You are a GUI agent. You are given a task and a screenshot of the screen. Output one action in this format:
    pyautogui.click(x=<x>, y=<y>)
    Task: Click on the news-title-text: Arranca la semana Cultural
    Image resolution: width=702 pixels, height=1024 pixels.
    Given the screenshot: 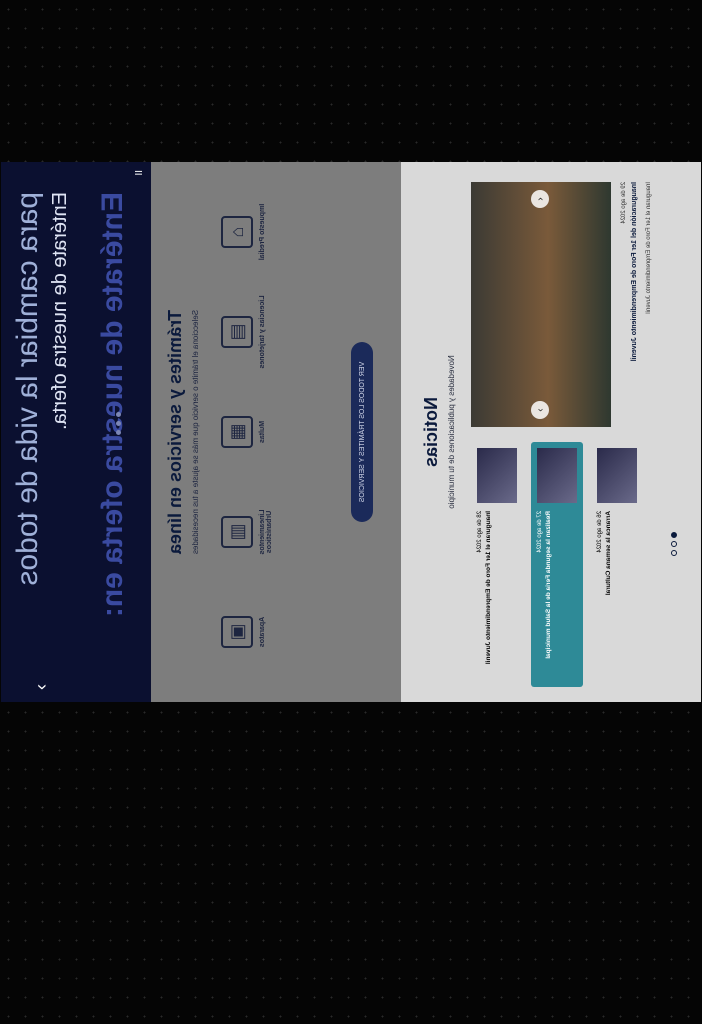 What is the action you would take?
    pyautogui.click(x=608, y=553)
    